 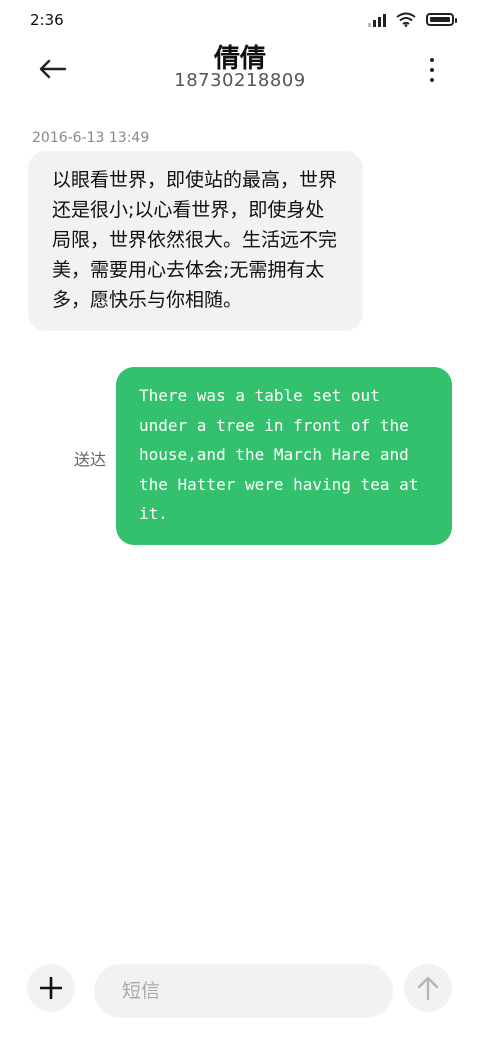 What do you see at coordinates (240, 20) in the screenshot?
I see `status-bar: 2:36` at bounding box center [240, 20].